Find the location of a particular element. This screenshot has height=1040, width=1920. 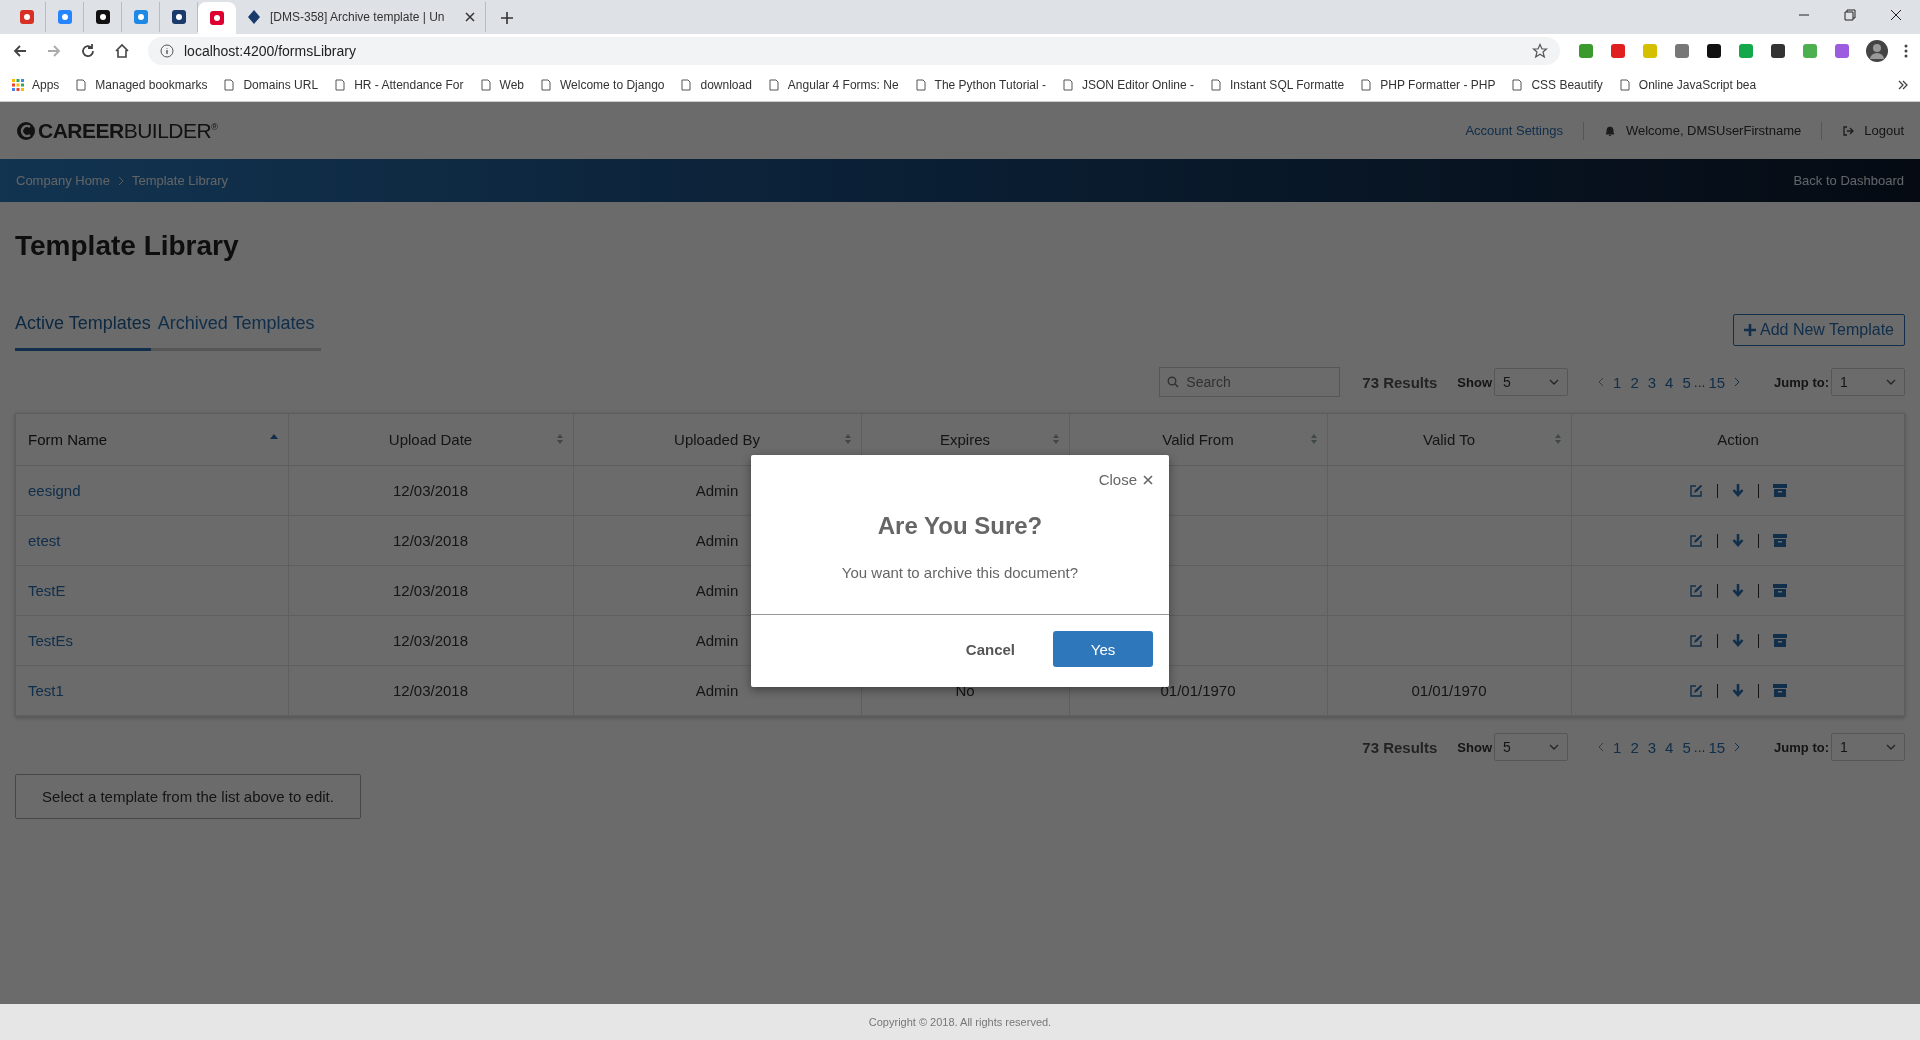

results-count: 73 Results is located at coordinates (1400, 747).